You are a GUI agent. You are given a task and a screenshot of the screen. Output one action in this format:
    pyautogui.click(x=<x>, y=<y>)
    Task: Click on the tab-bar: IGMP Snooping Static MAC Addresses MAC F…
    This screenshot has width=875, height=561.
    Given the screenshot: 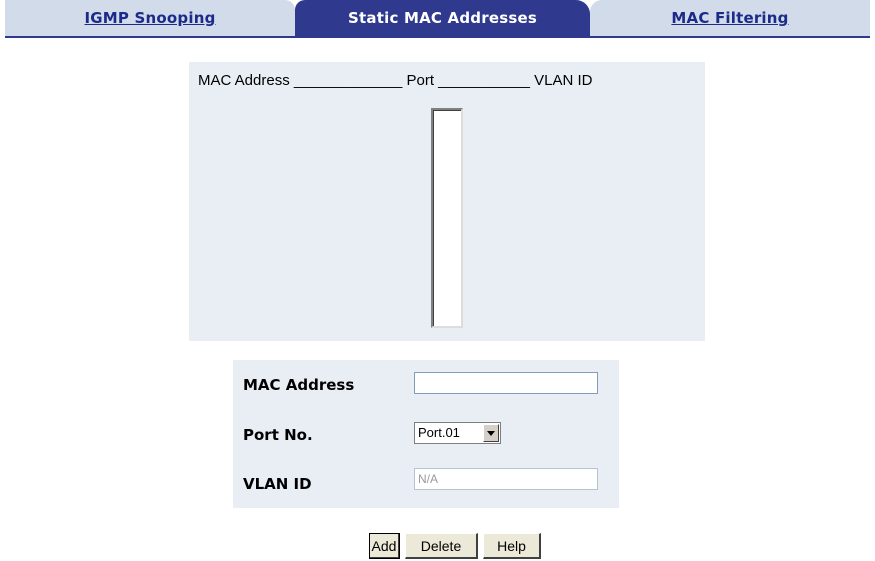 What is the action you would take?
    pyautogui.click(x=437, y=19)
    